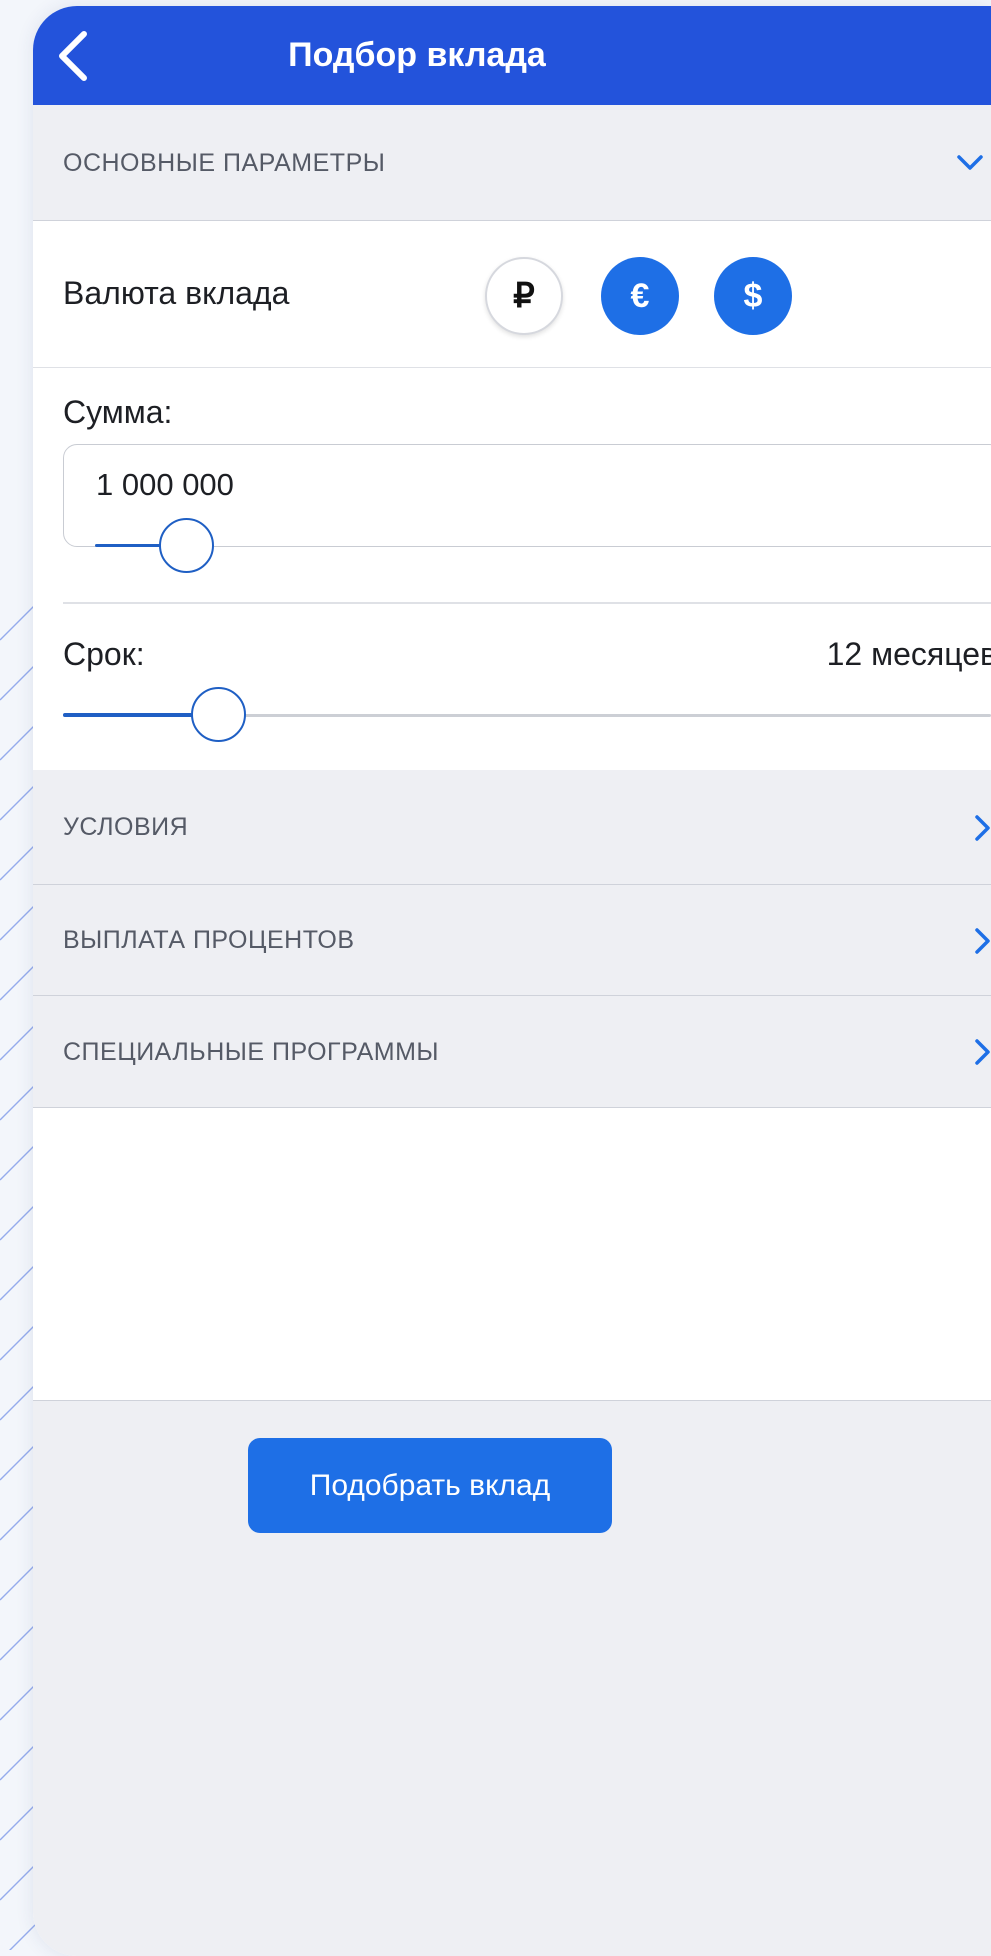  Describe the element at coordinates (512, 940) in the screenshot. I see `section-interest-payment: ВЫПЛАТА ПРОЦЕНТОВ` at that location.